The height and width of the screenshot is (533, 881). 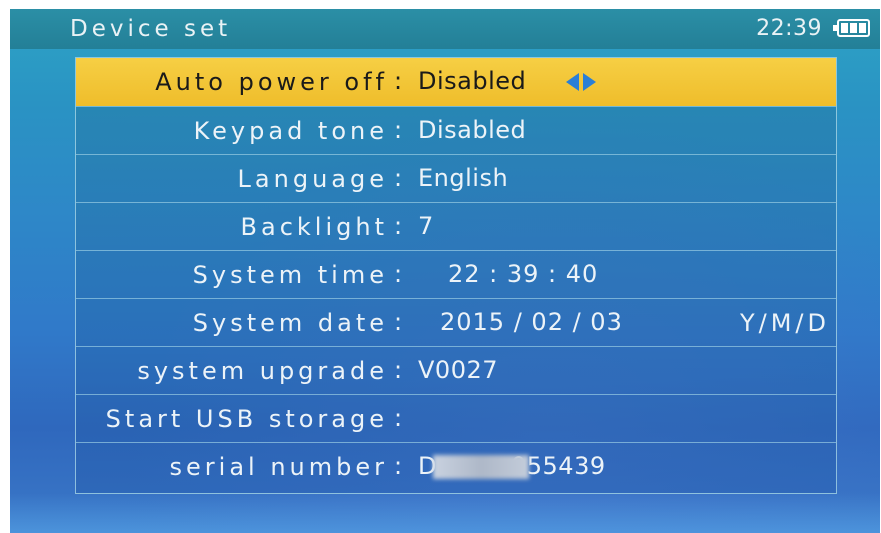 I want to click on setting-label: Start USB storage, so click(x=246, y=419).